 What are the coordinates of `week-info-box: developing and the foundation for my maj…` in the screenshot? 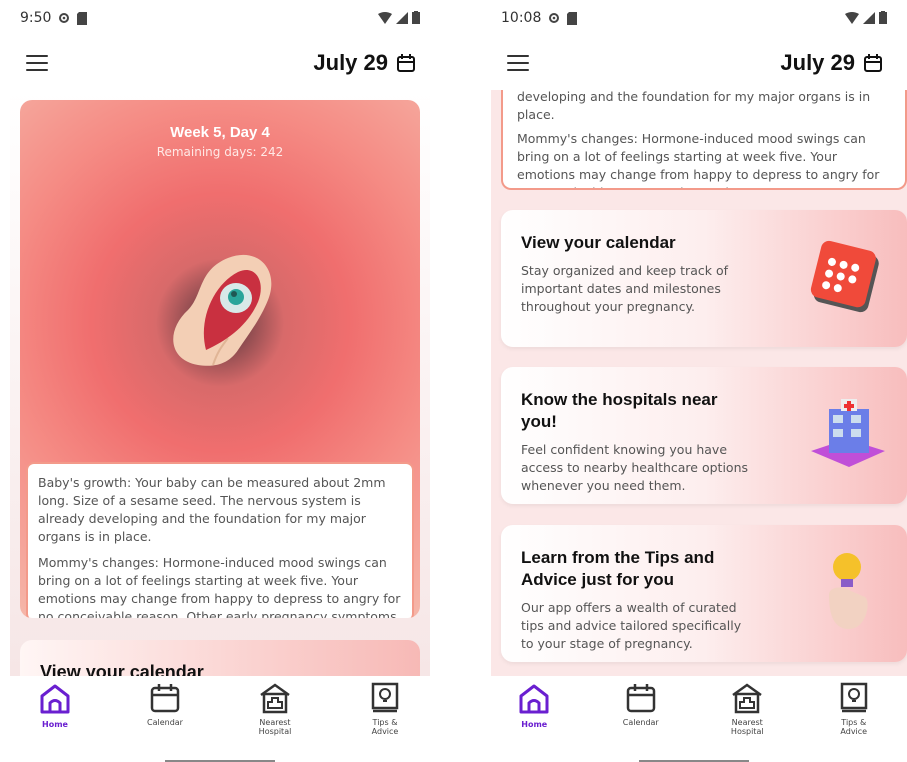 It's located at (704, 140).